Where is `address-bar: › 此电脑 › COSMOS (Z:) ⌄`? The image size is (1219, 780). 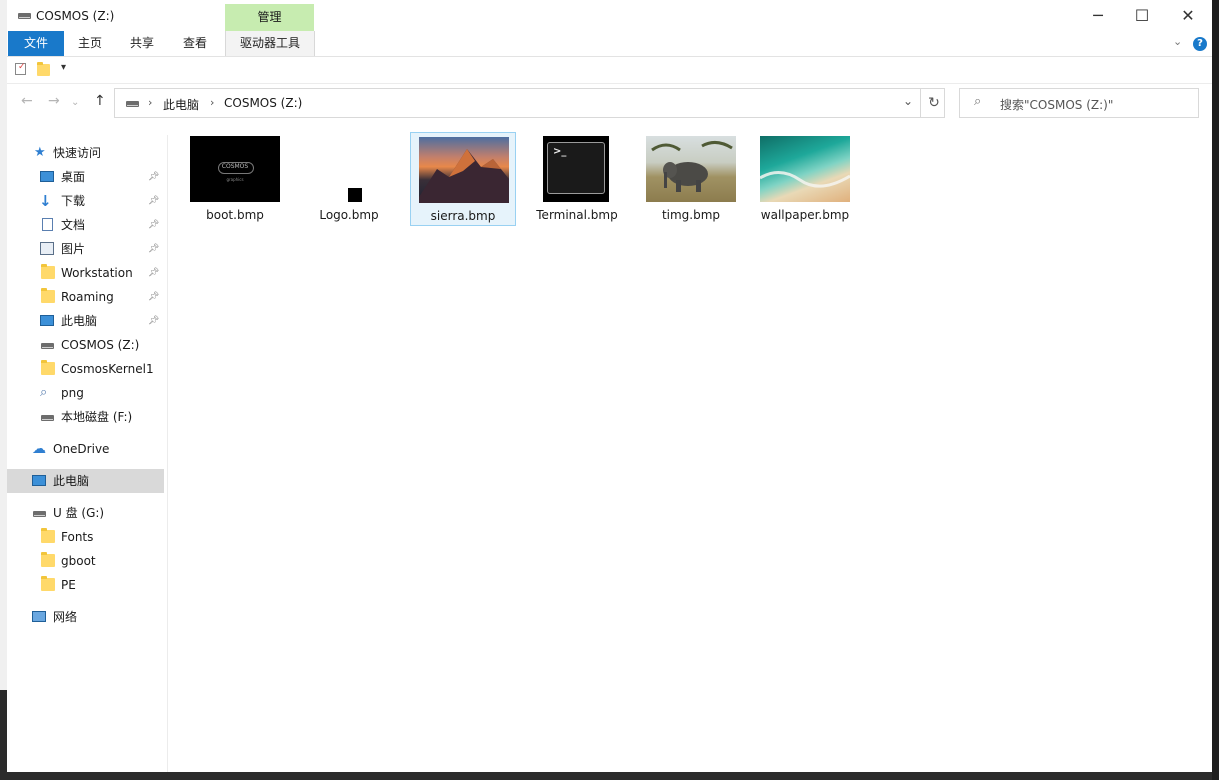 address-bar: › 此电脑 › COSMOS (Z:) ⌄ is located at coordinates (529, 103).